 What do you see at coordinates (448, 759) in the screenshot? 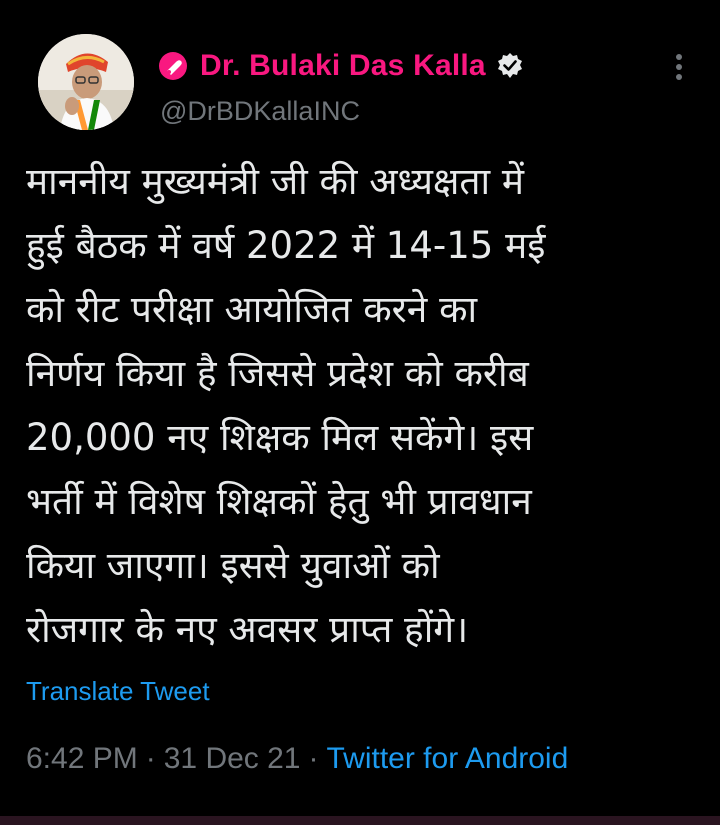
I see `tweet-source-link: Twitter for Android` at bounding box center [448, 759].